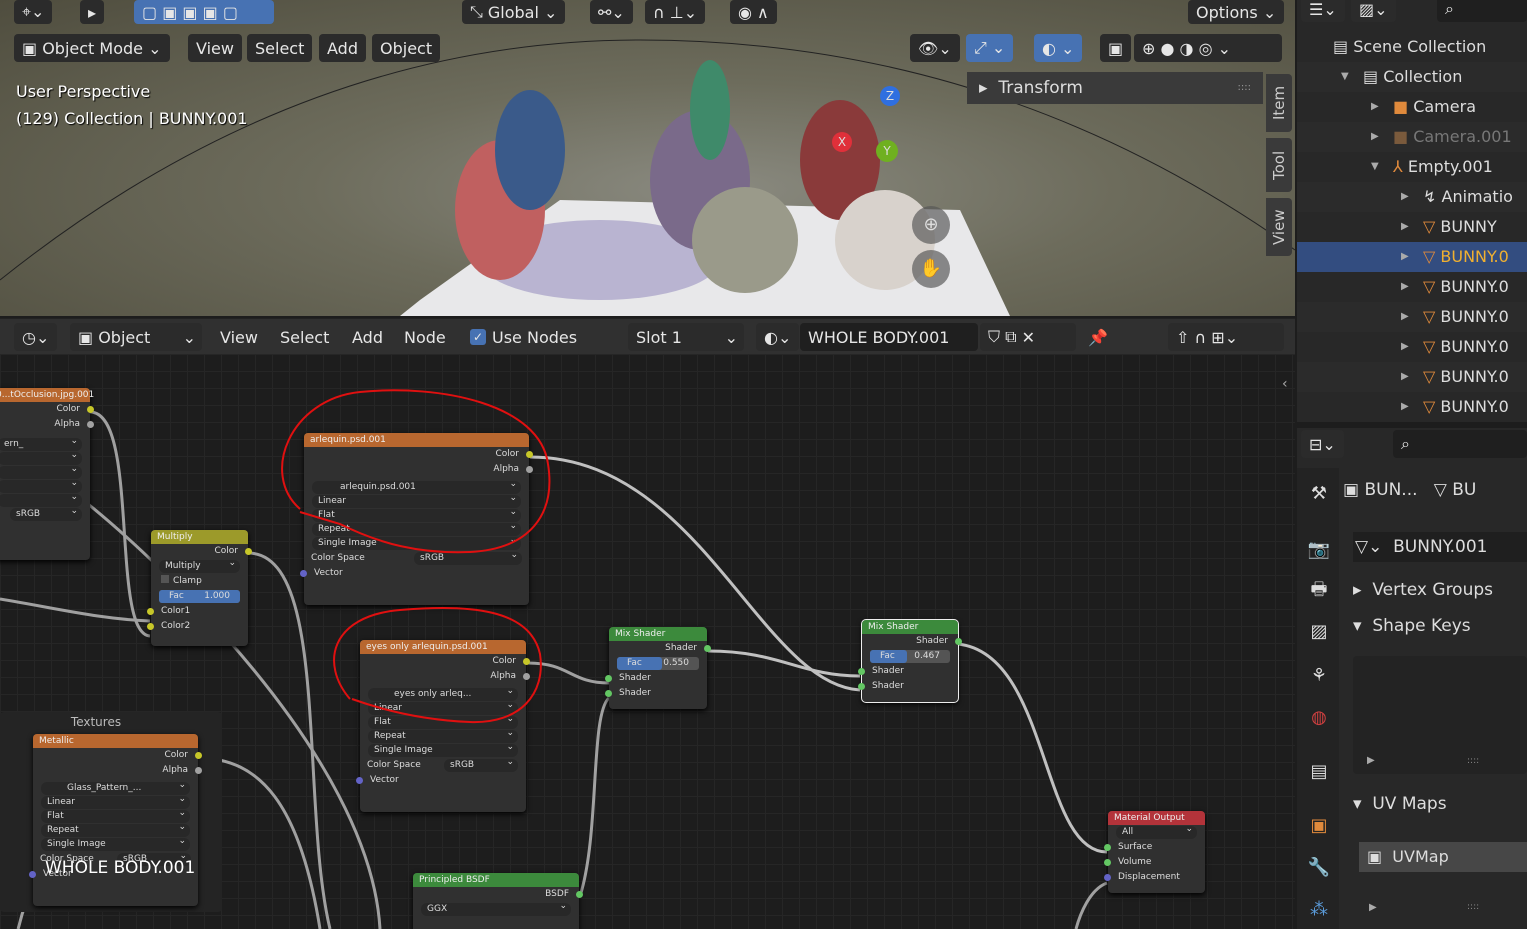 The image size is (1527, 929). Describe the element at coordinates (1319, 718) in the screenshot. I see `world-tab-icon: ◍` at that location.